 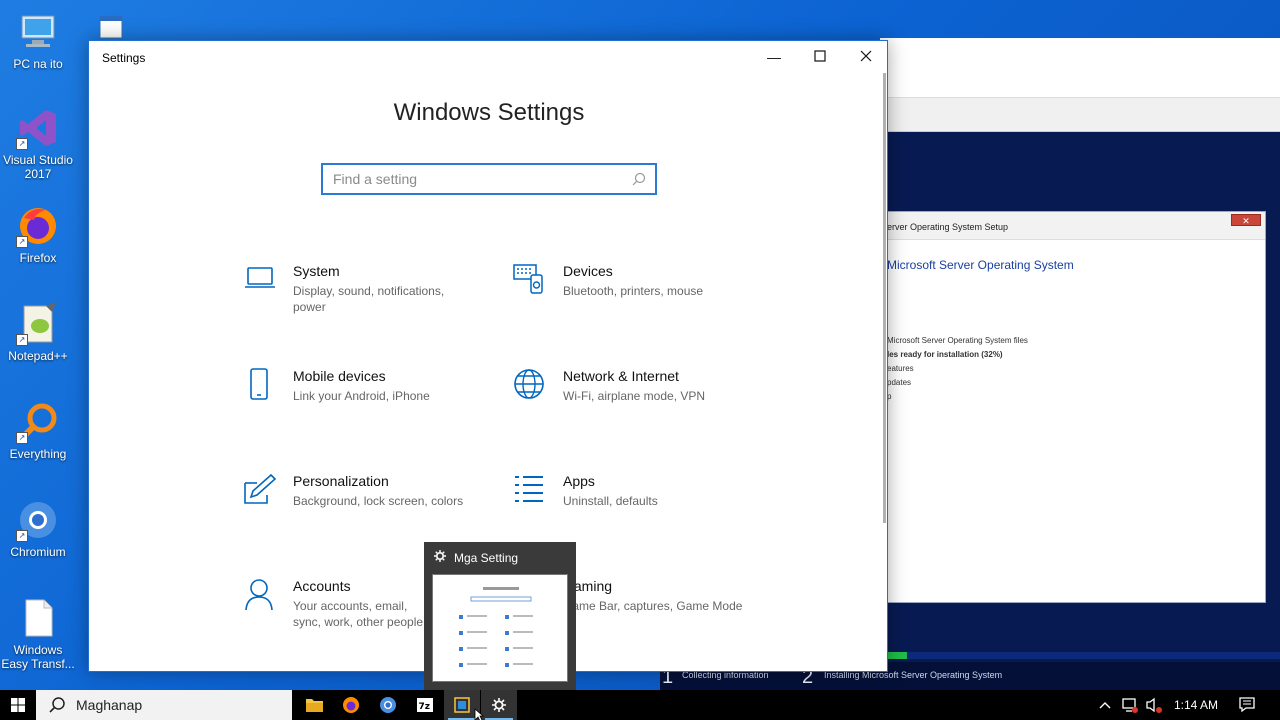 What do you see at coordinates (38, 32) in the screenshot?
I see `computer-icon` at bounding box center [38, 32].